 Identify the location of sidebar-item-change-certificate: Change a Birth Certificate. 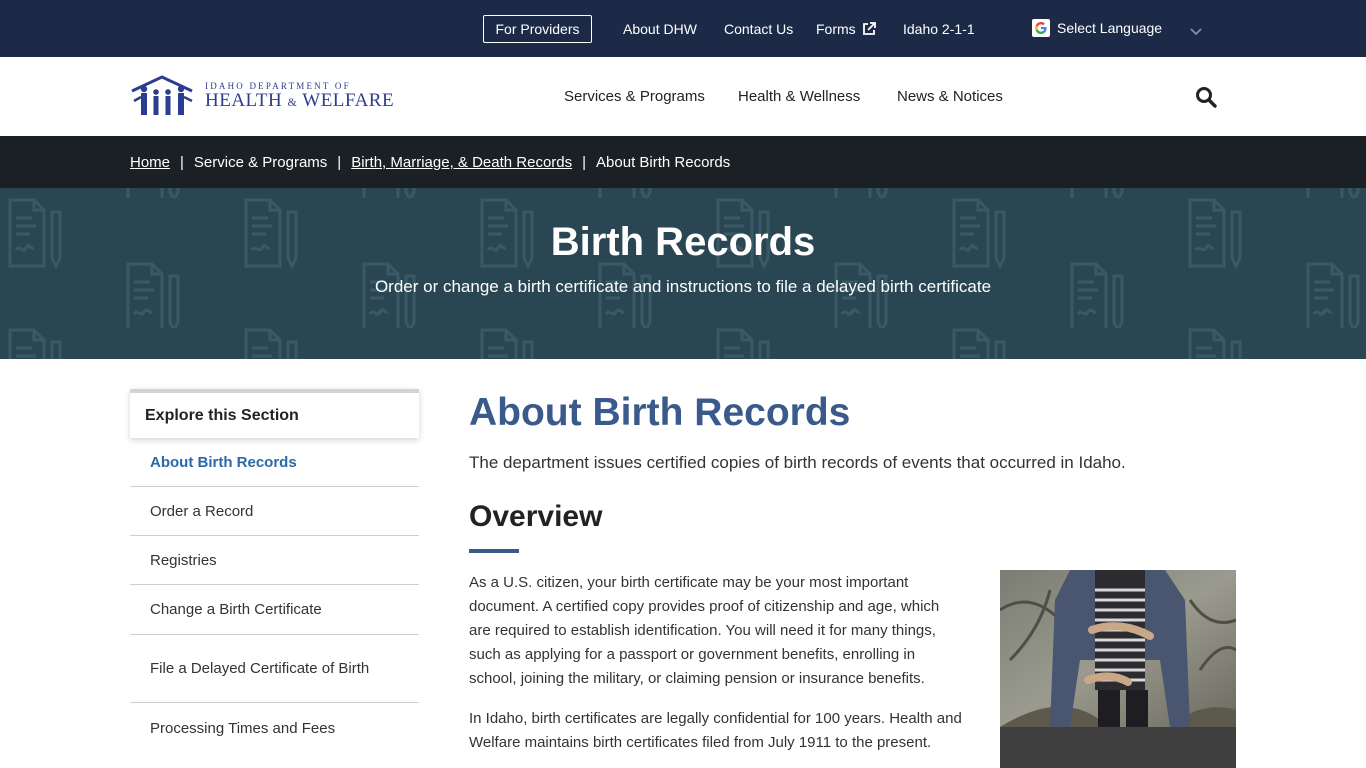
(274, 610).